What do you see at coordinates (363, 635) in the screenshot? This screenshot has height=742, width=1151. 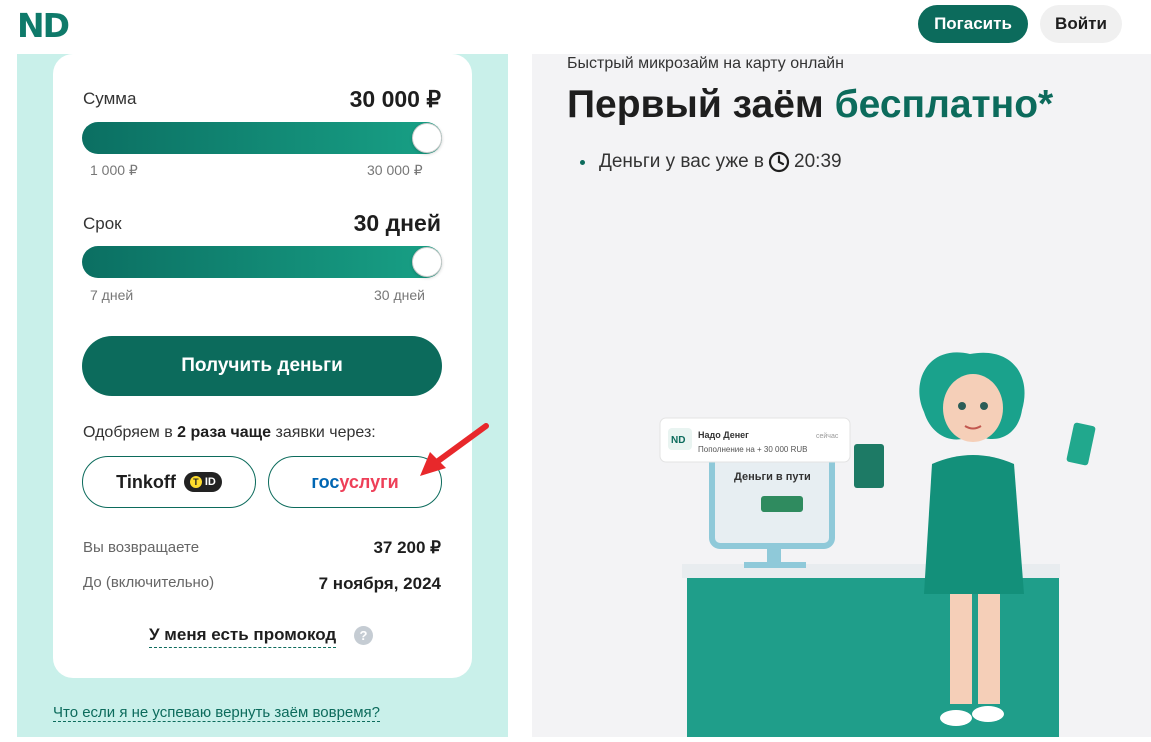 I see `help-icon: ?` at bounding box center [363, 635].